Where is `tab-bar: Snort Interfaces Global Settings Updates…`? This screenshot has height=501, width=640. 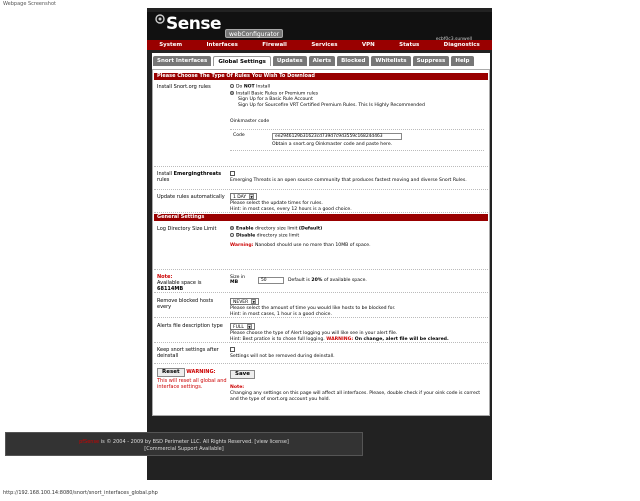
tab-bar: Snort Interfaces Global Settings Updates… is located at coordinates (313, 61).